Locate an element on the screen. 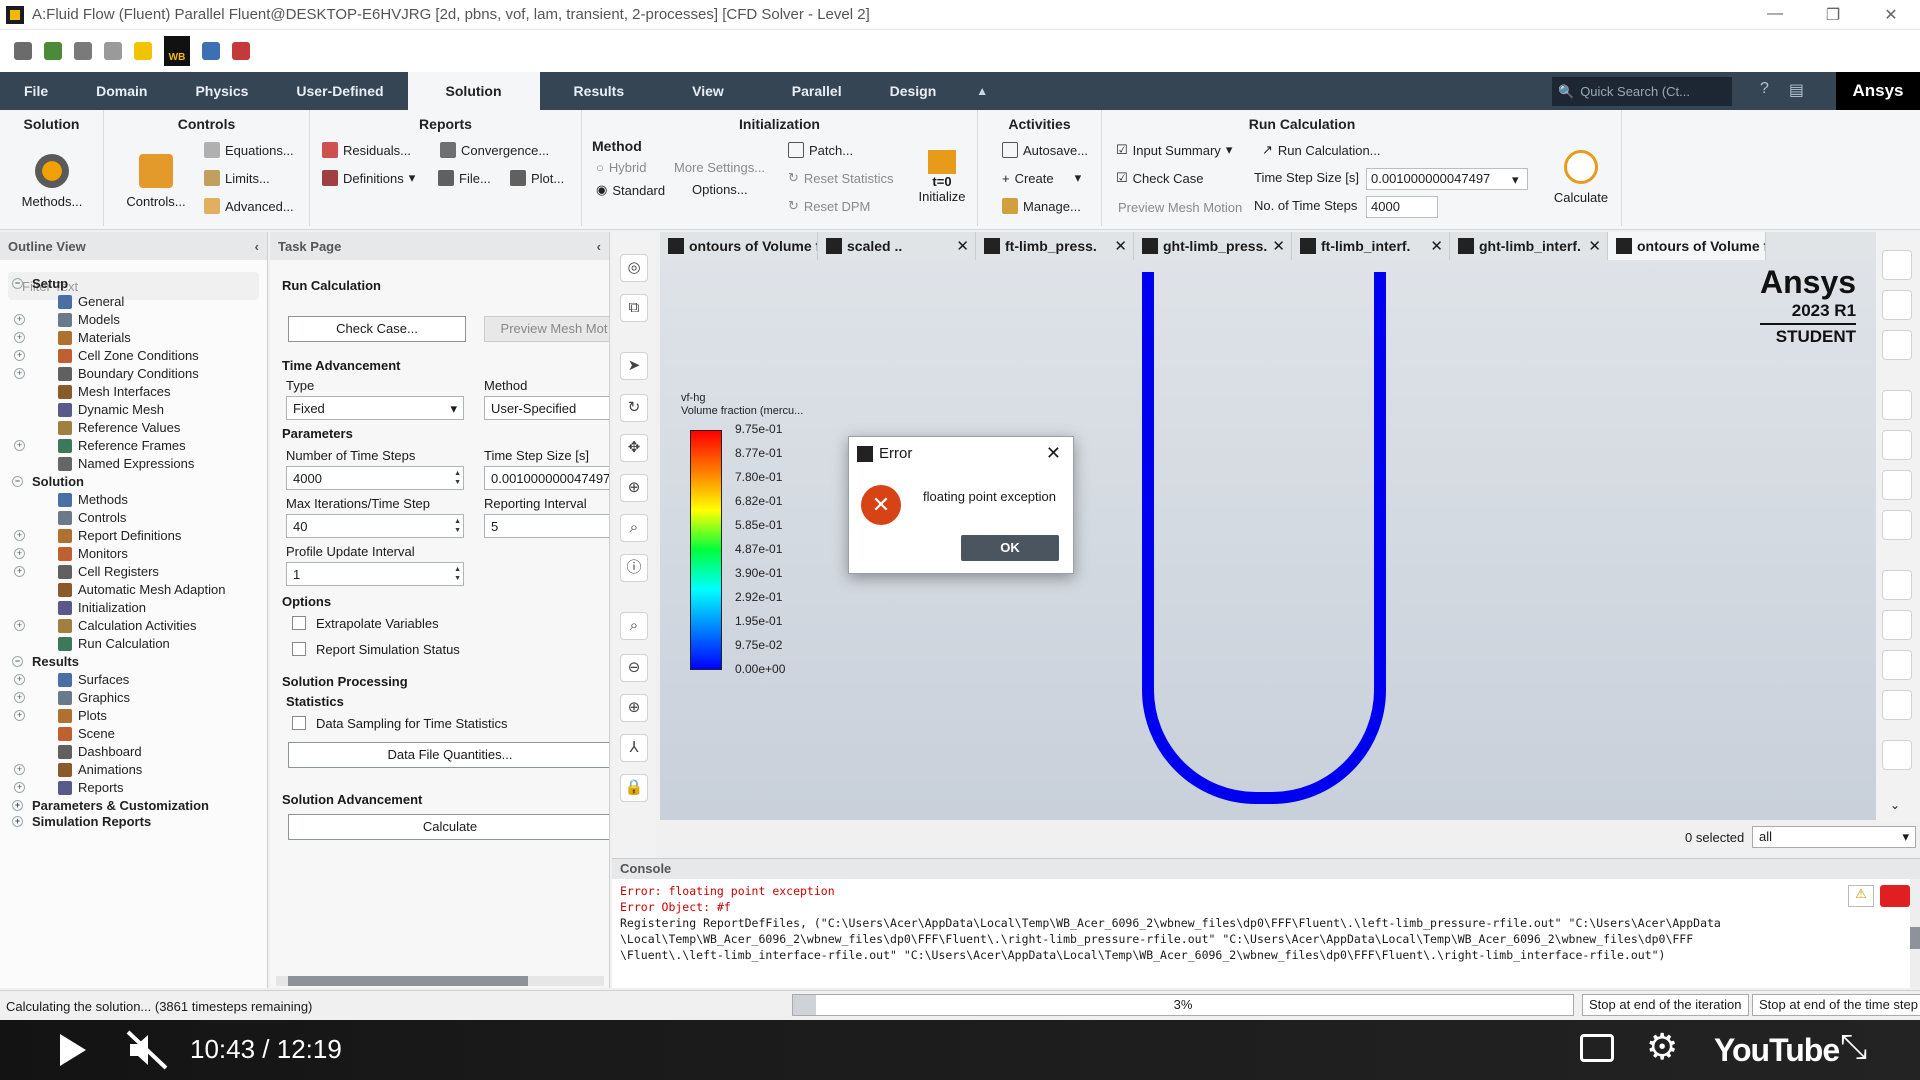 The image size is (1920, 1080). graphics-tab: scaled .. ✕ is located at coordinates (897, 246).